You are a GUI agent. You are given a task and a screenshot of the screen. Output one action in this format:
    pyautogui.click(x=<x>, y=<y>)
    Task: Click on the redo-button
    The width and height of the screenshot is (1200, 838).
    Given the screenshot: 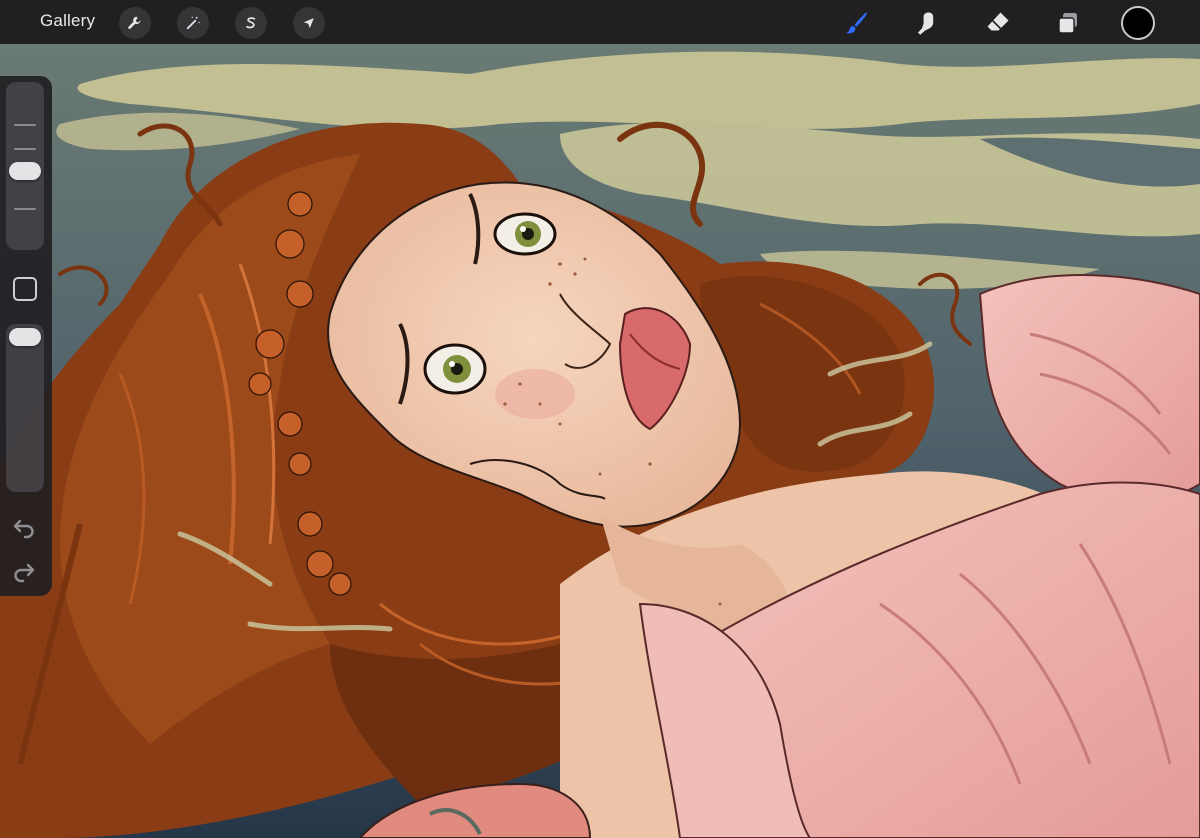 What is the action you would take?
    pyautogui.click(x=24, y=571)
    